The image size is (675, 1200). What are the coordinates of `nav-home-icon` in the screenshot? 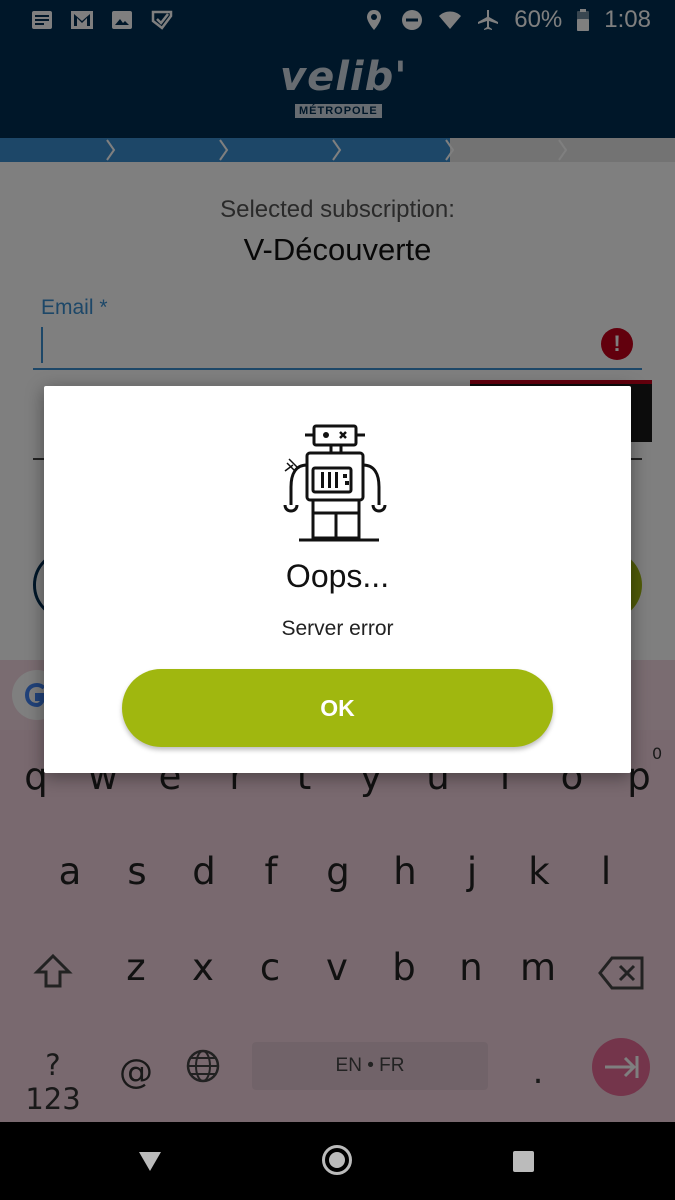 It's located at (337, 1160).